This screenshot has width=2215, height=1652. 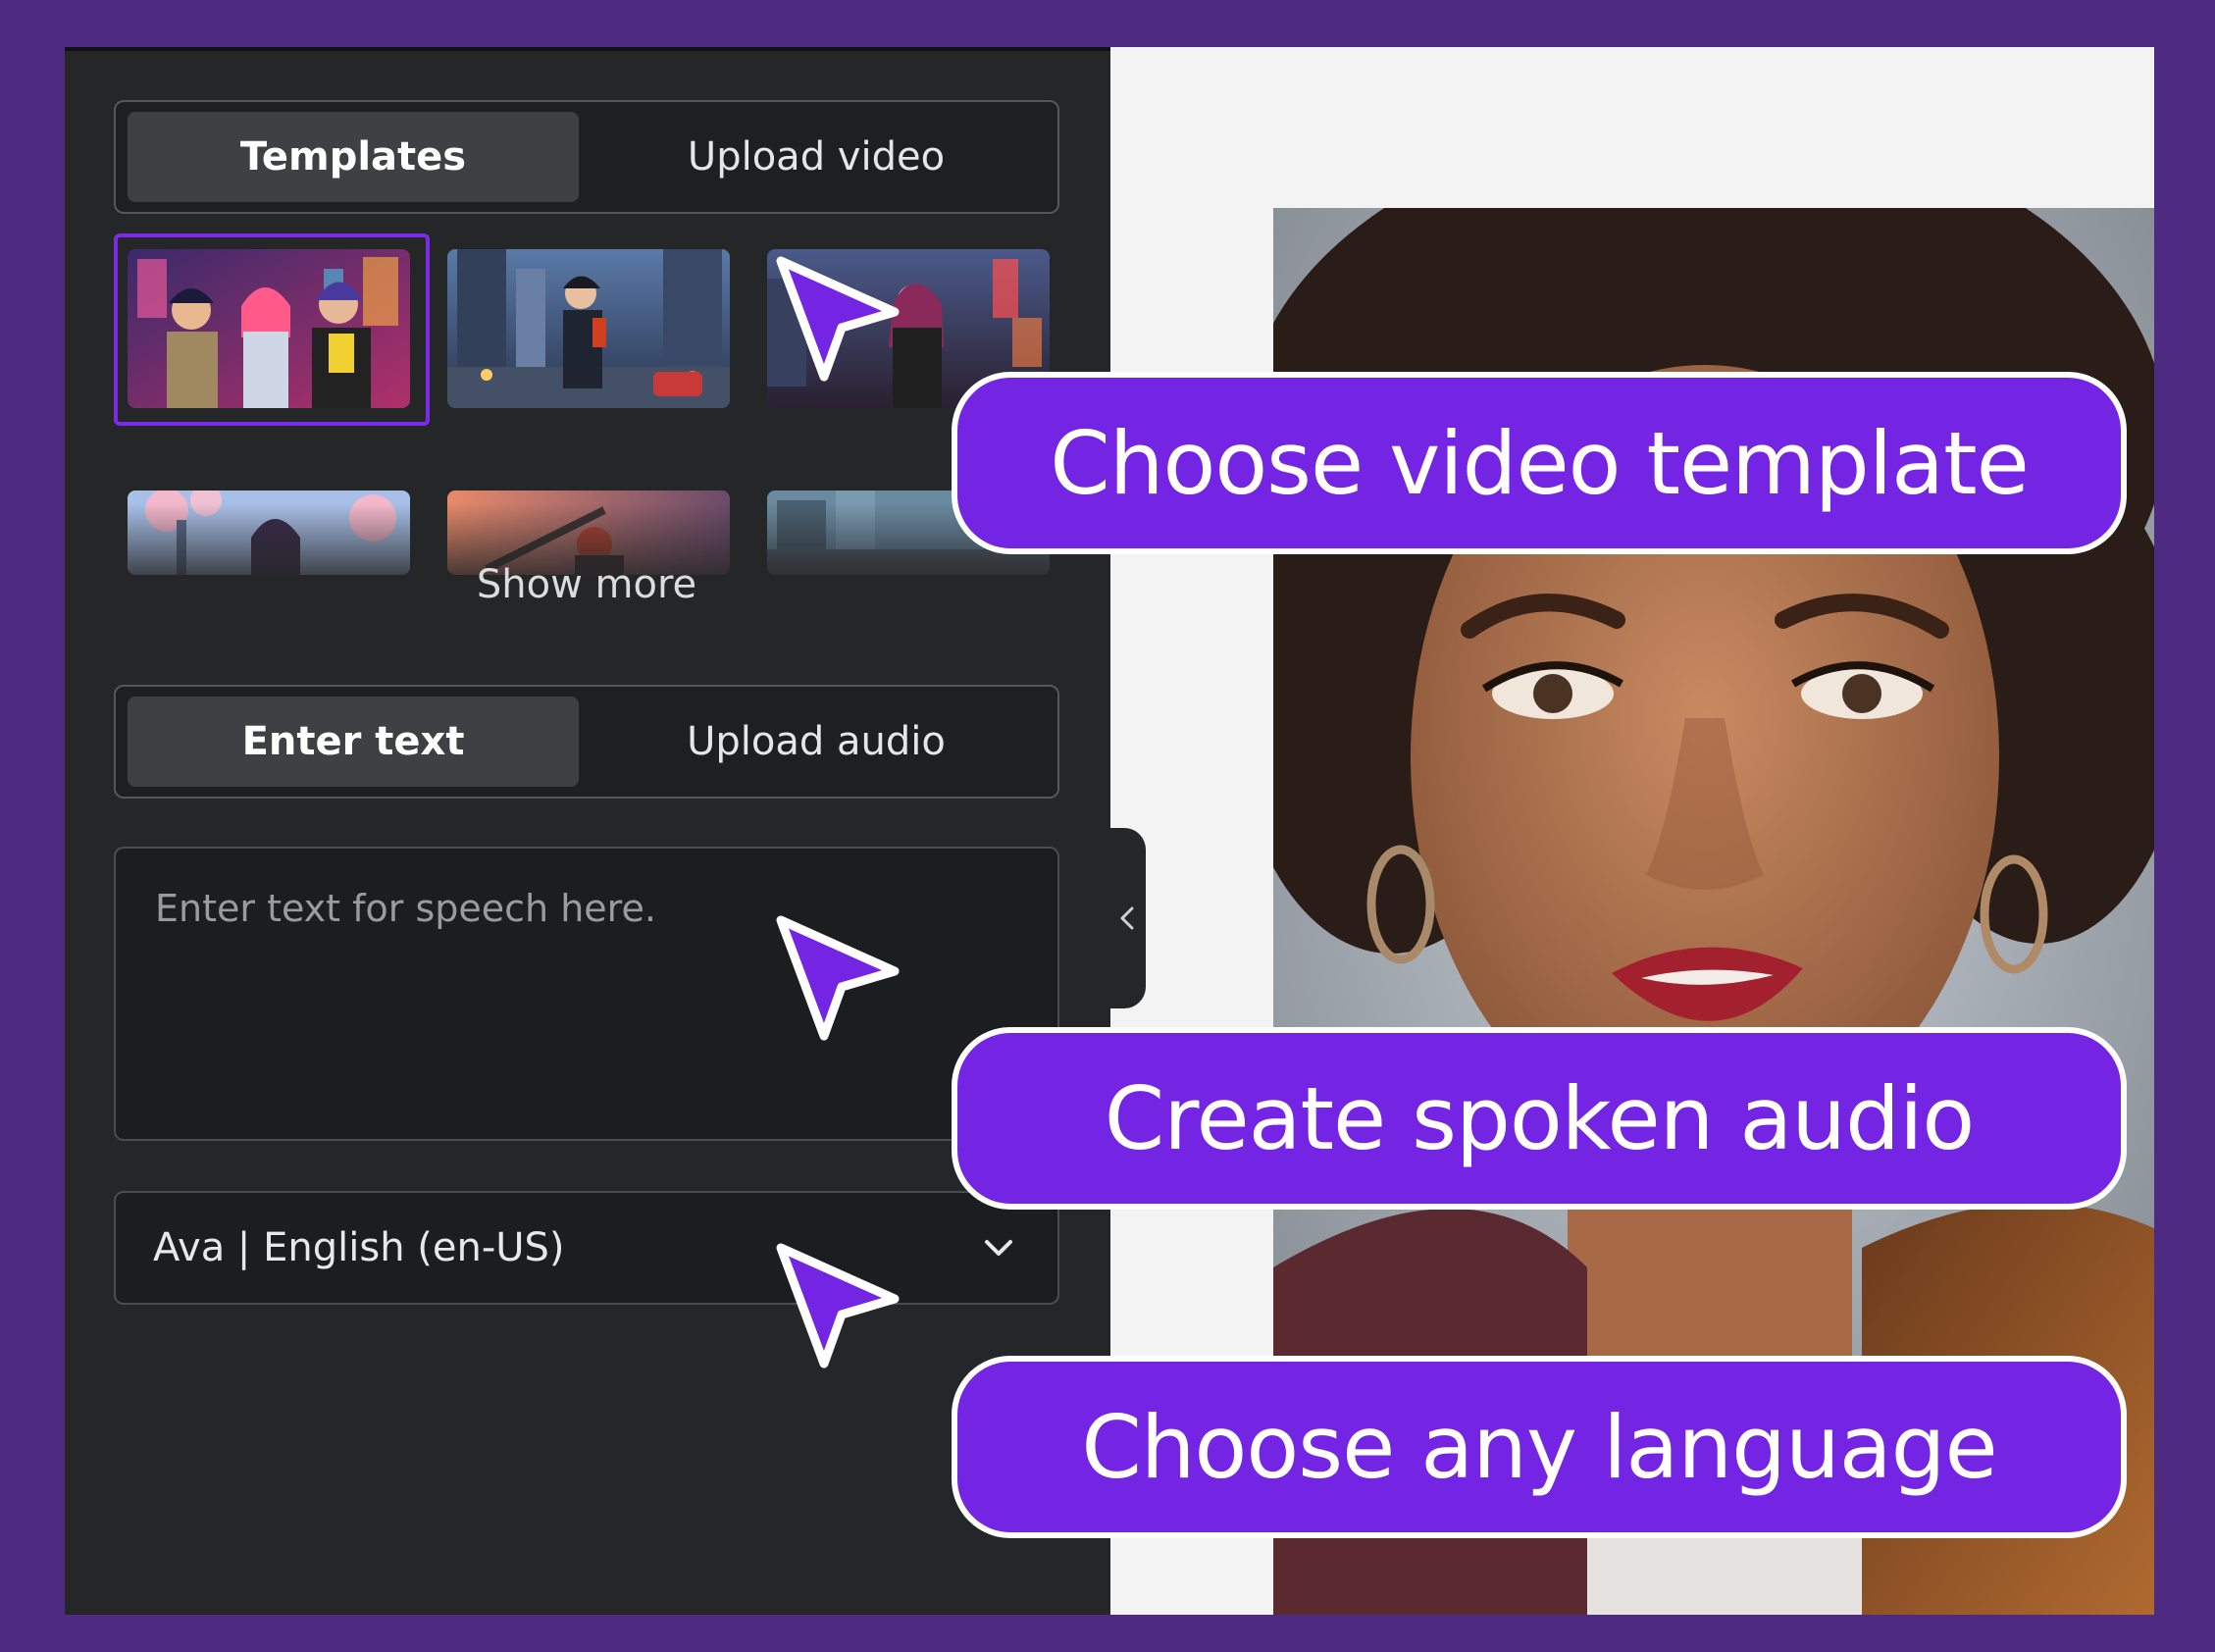 I want to click on speech-text-area, so click(x=586, y=994).